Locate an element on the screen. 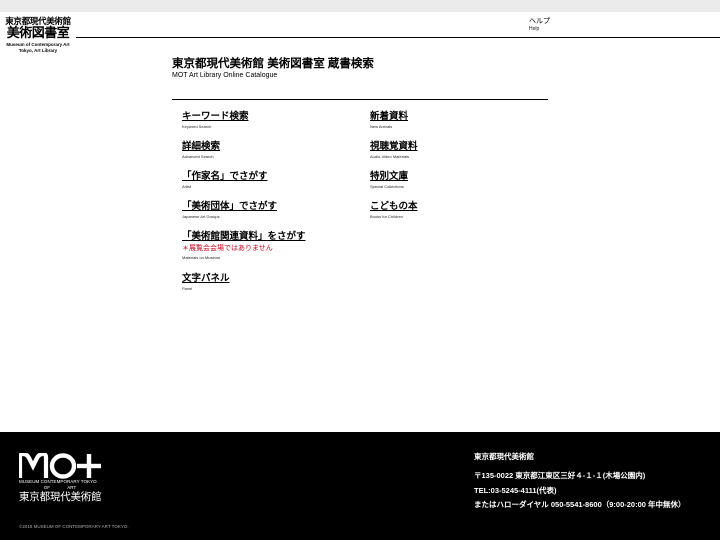  menu-sublabel: Advanced Search is located at coordinates (198, 156).